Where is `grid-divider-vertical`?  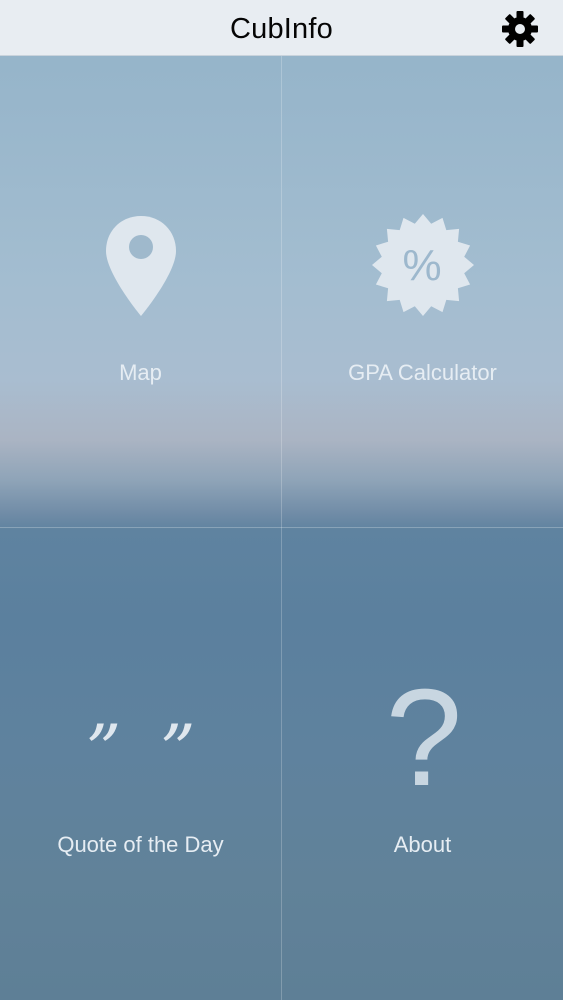 grid-divider-vertical is located at coordinates (281, 528).